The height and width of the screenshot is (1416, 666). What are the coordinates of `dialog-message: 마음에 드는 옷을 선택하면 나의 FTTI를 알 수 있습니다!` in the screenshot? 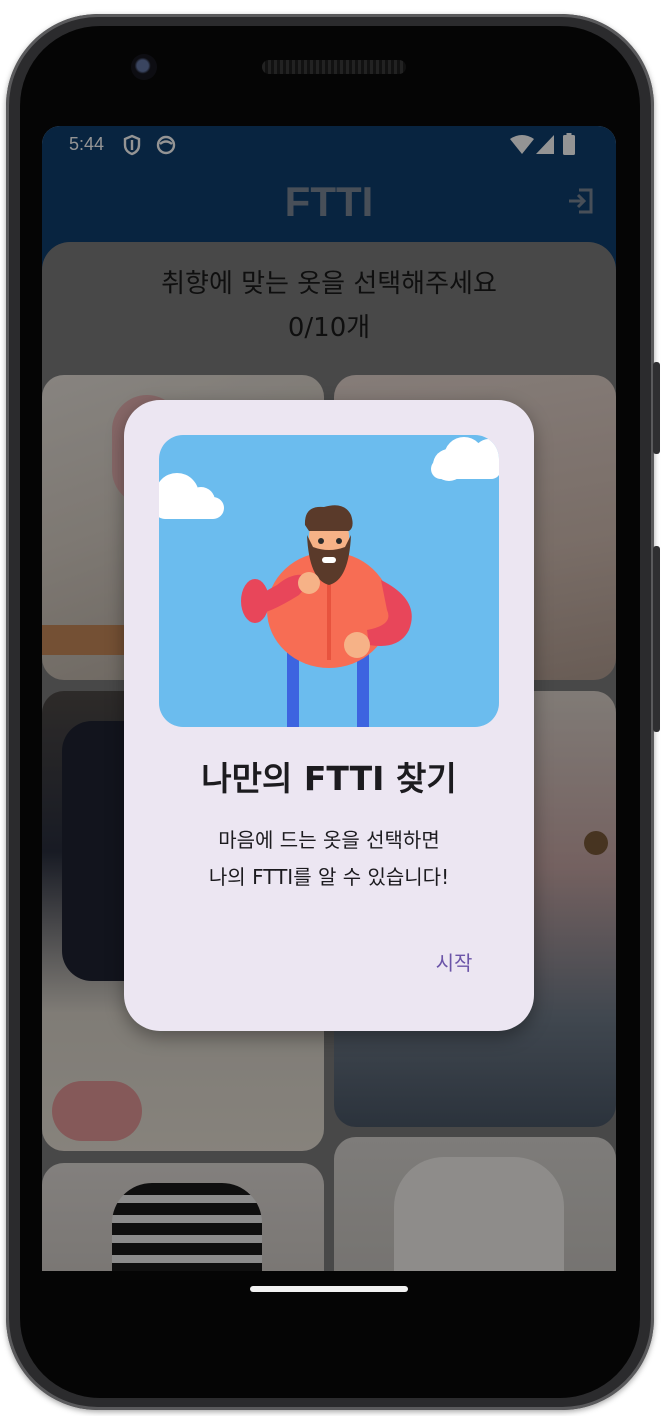 It's located at (329, 859).